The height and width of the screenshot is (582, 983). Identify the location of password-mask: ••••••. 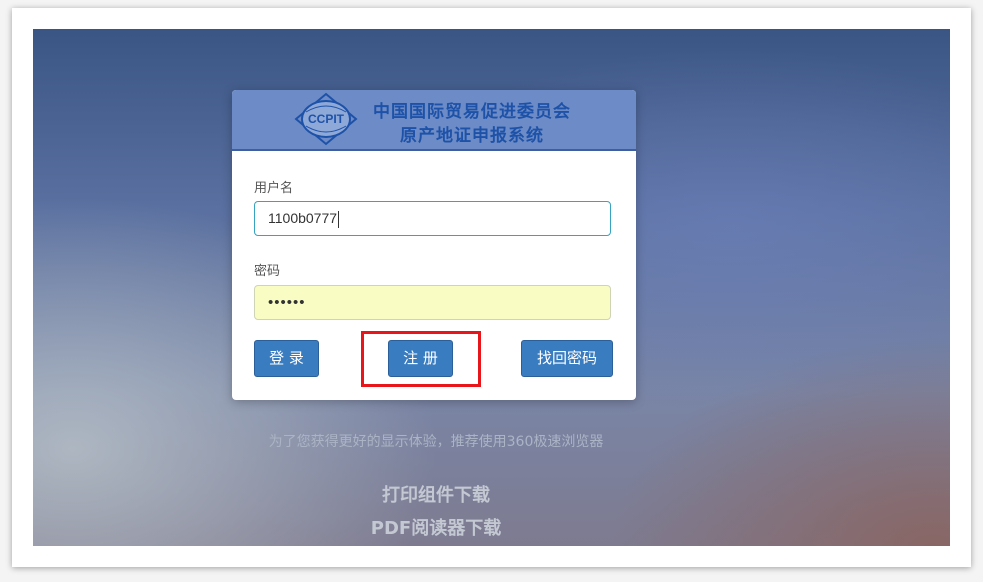
(287, 302).